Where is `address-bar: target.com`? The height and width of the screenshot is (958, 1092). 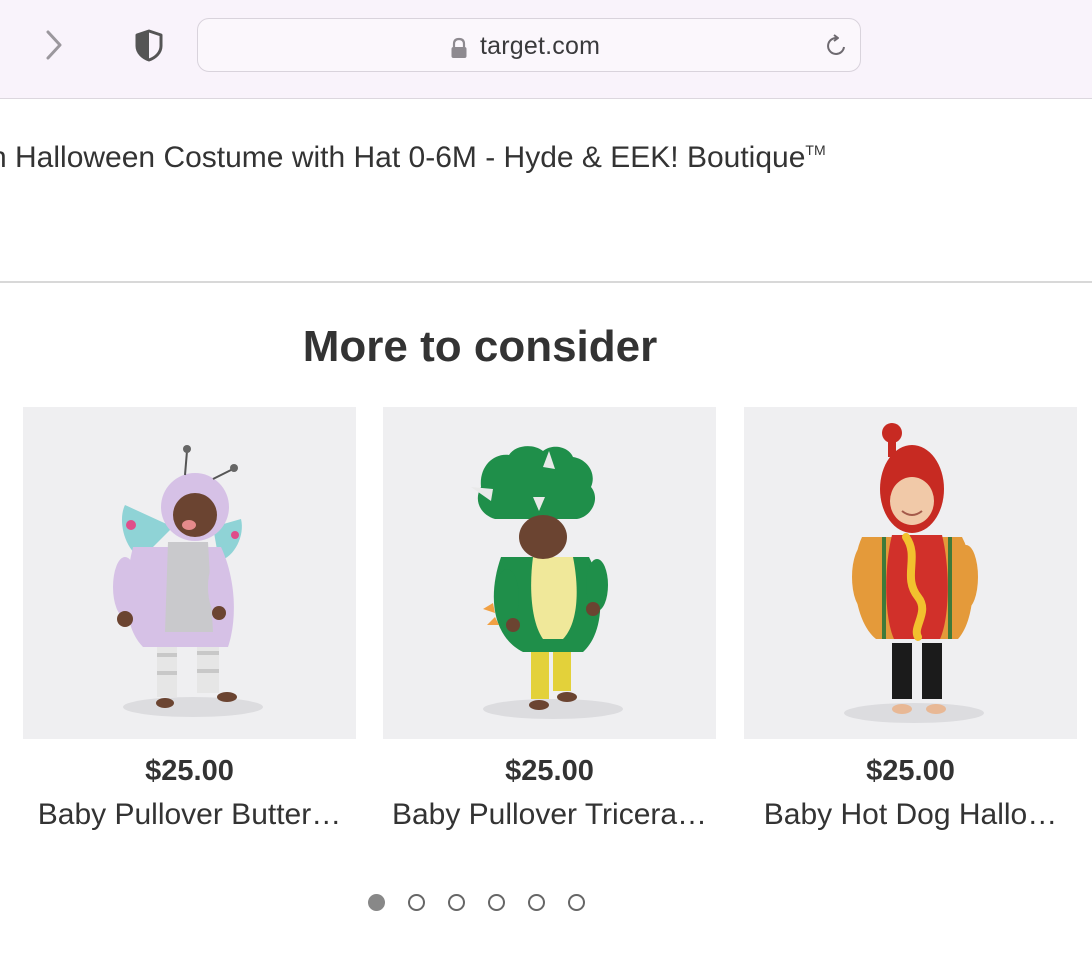
address-bar: target.com is located at coordinates (529, 45).